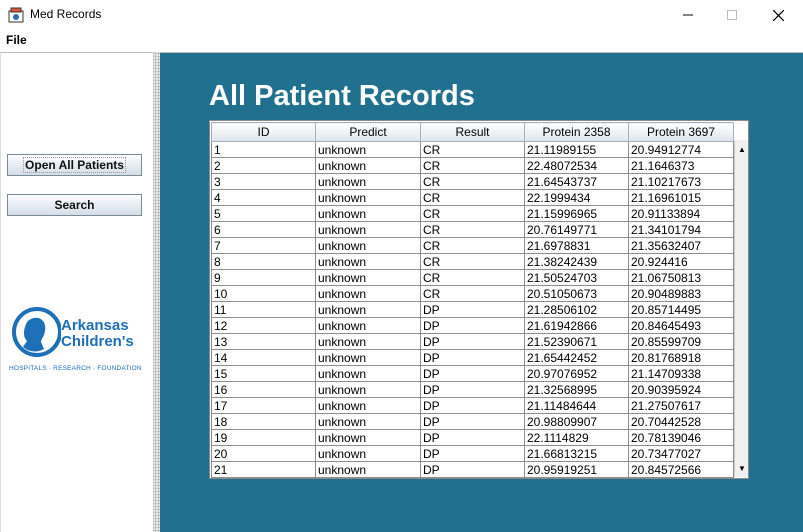 The image size is (803, 532). What do you see at coordinates (576, 277) in the screenshot?
I see `table-cell: 21.50524703` at bounding box center [576, 277].